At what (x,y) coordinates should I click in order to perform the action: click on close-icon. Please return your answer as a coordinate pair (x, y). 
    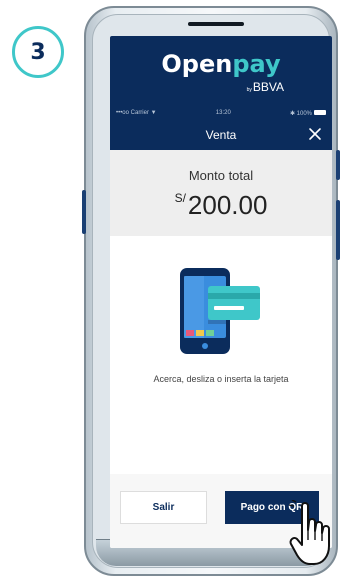
    Looking at the image, I should click on (315, 134).